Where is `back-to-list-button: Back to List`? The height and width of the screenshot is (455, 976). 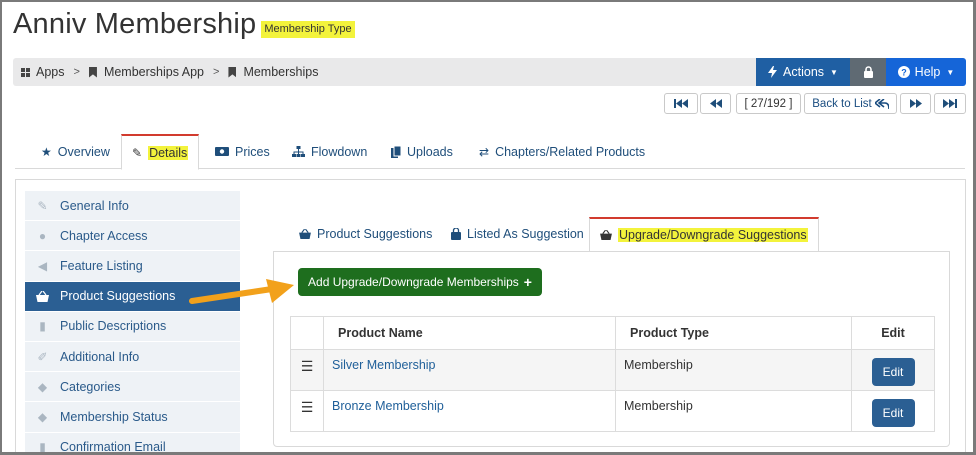
back-to-list-button: Back to List is located at coordinates (850, 103).